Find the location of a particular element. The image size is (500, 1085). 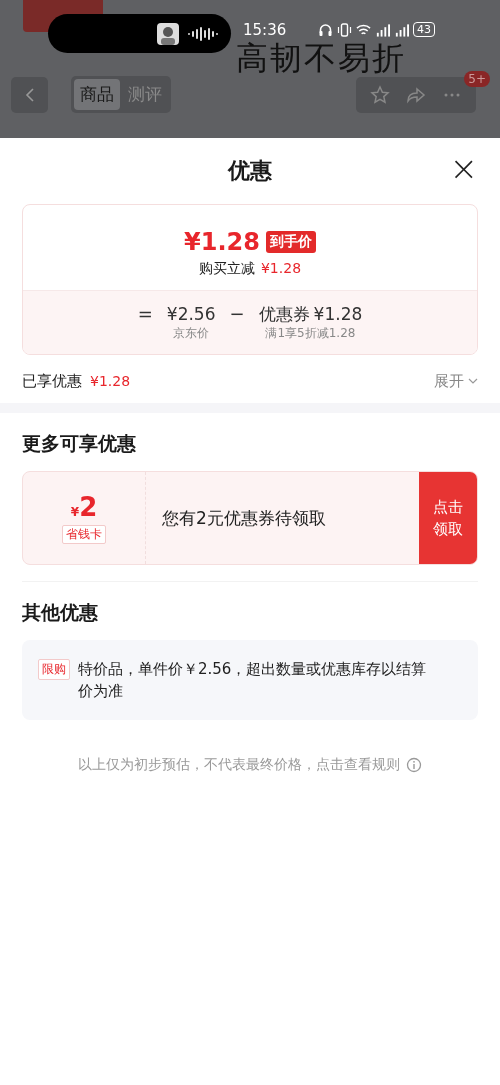

sound-wave-icon is located at coordinates (203, 33).